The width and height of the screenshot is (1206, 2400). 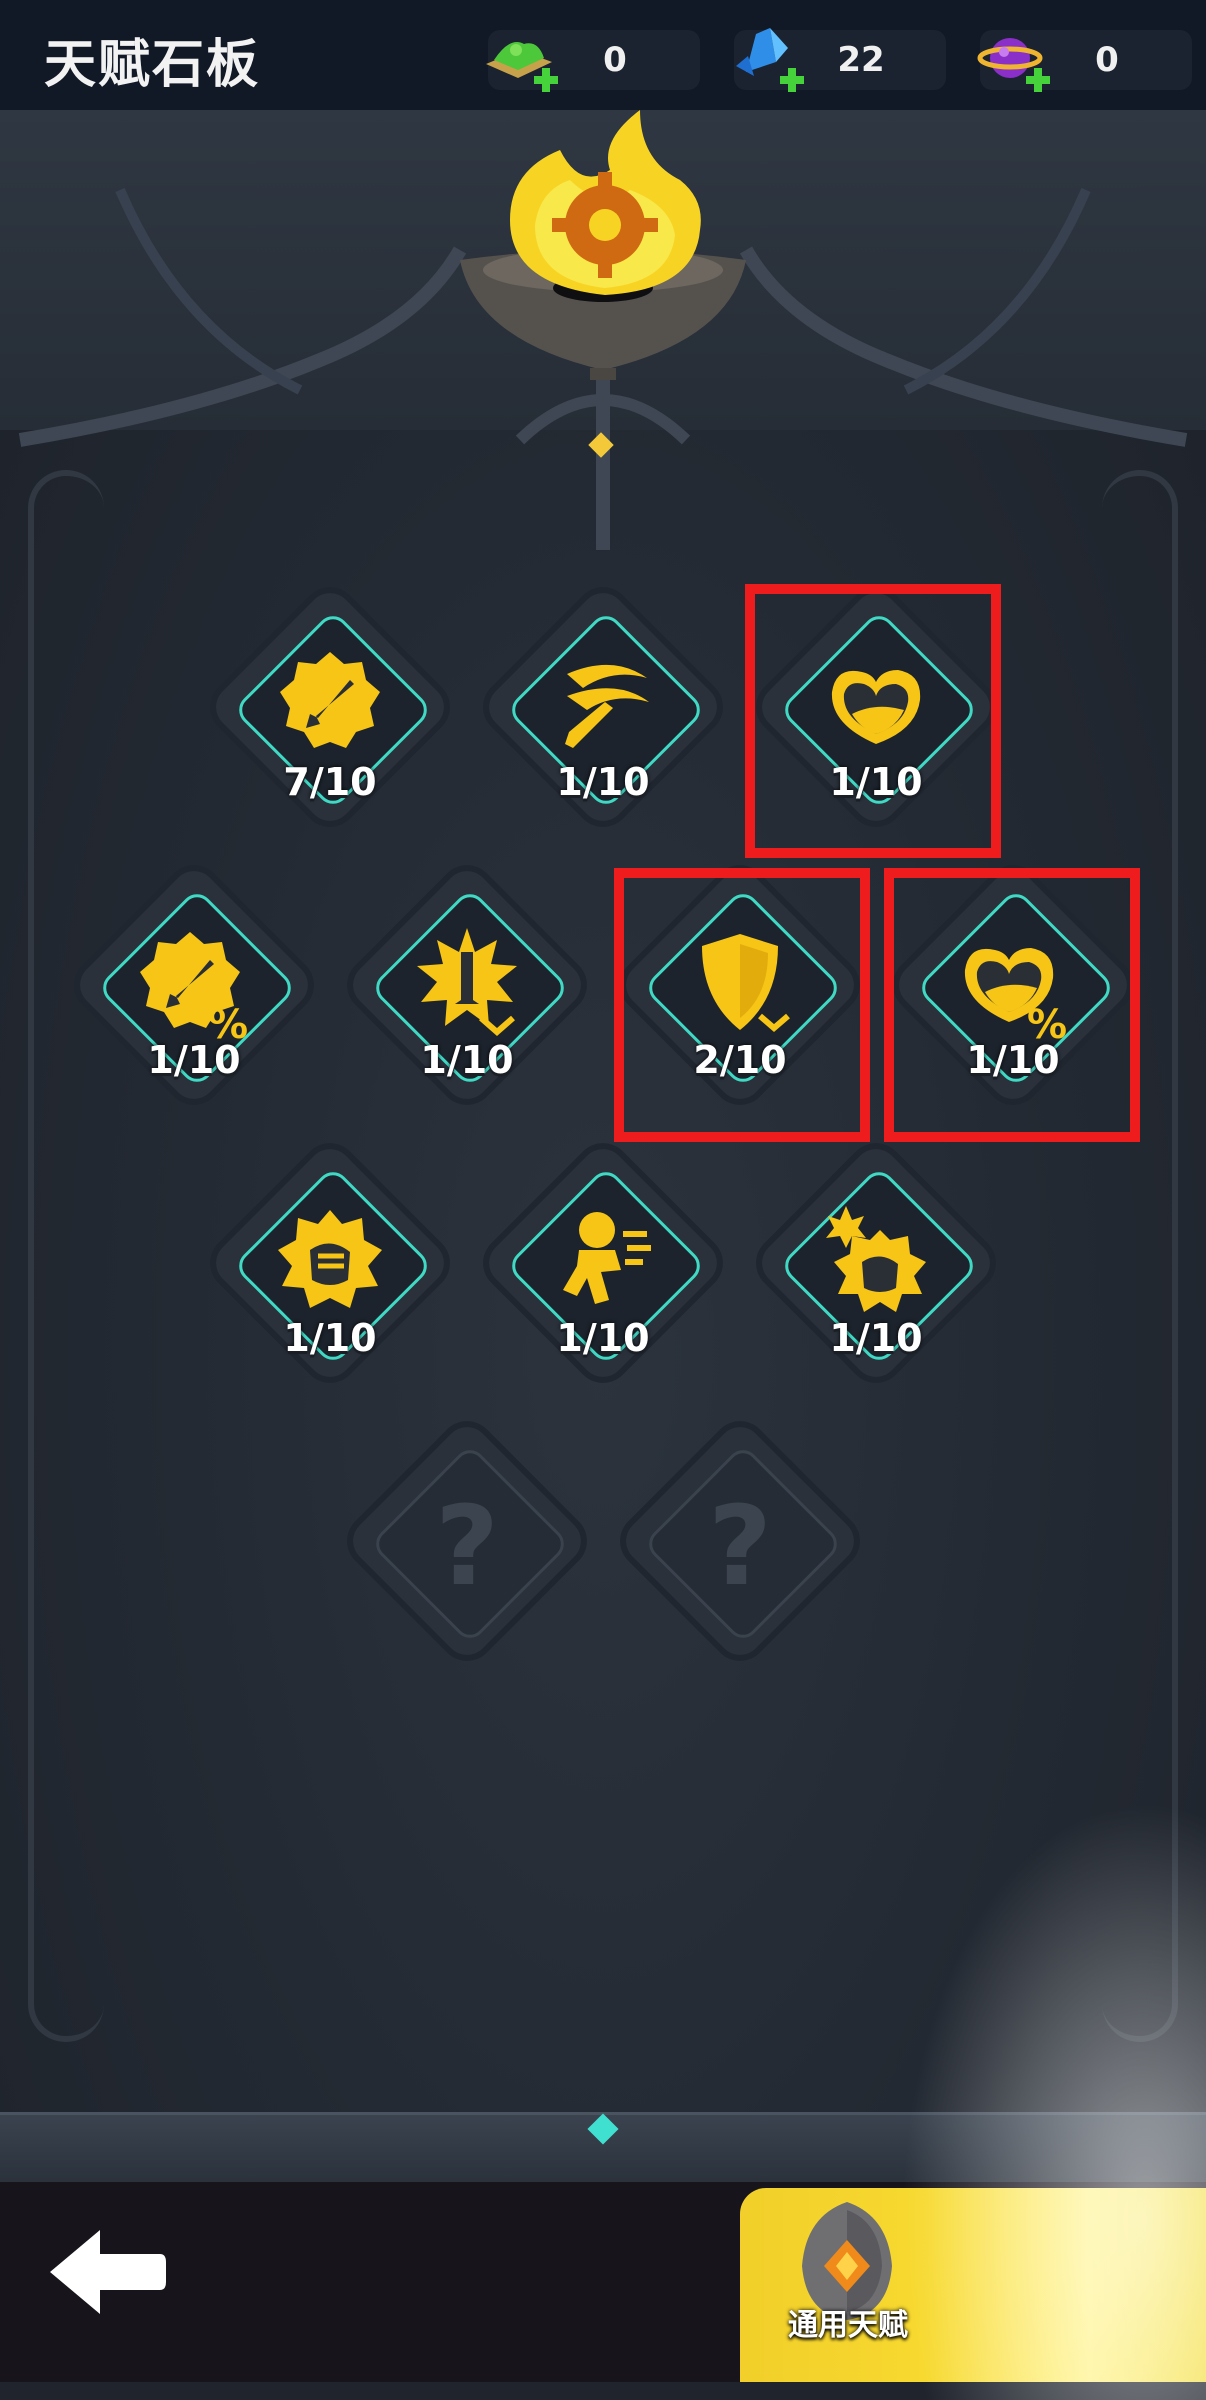 I want to click on back-arrow-icon, so click(x=107, y=2272).